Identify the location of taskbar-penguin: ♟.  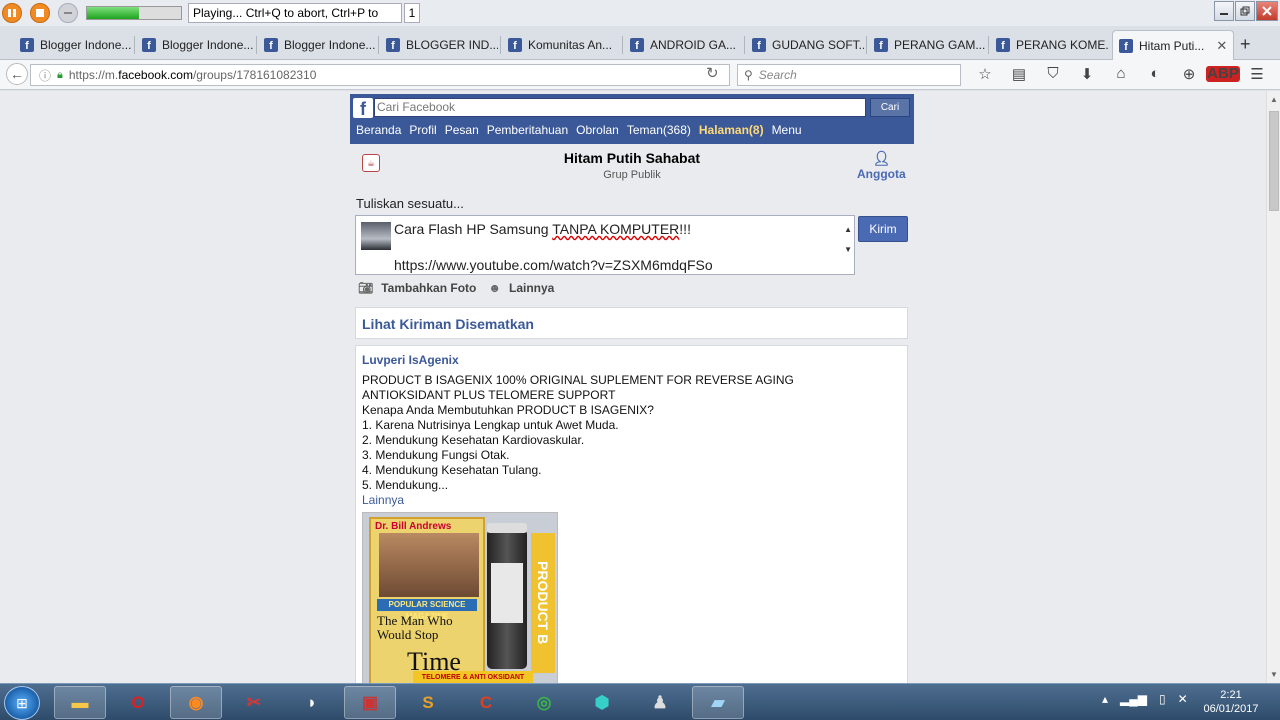
(660, 702).